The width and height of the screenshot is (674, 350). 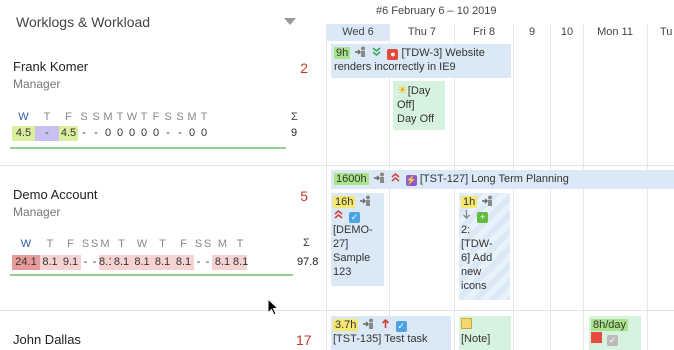 I want to click on priority-lowest-icon, so click(x=376, y=51).